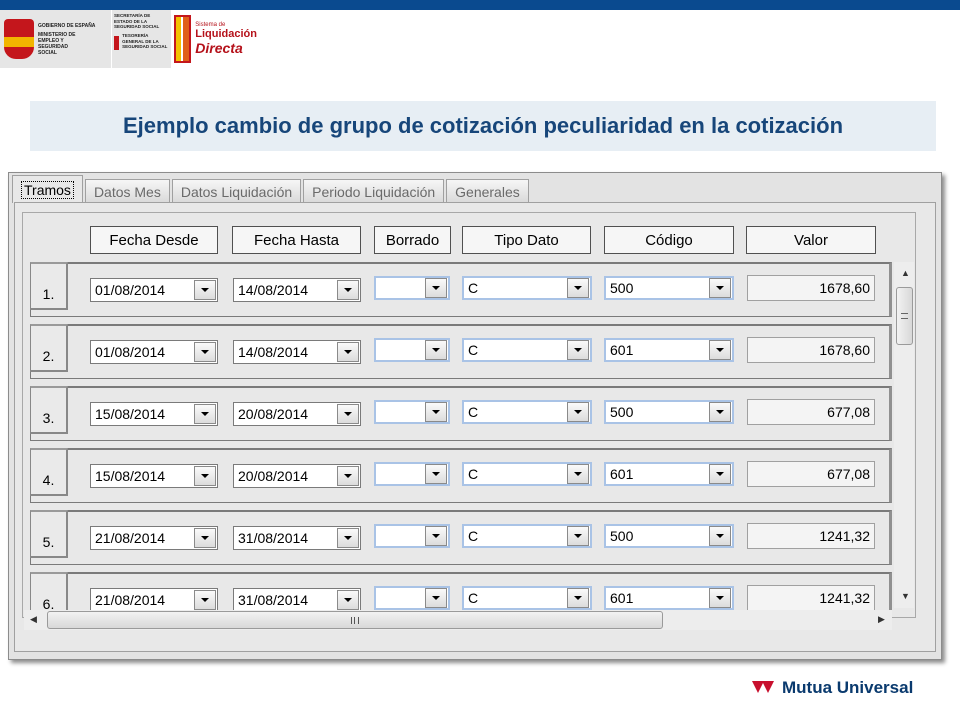 The image size is (960, 720). I want to click on scroll-up-icon: ▲, so click(905, 273).